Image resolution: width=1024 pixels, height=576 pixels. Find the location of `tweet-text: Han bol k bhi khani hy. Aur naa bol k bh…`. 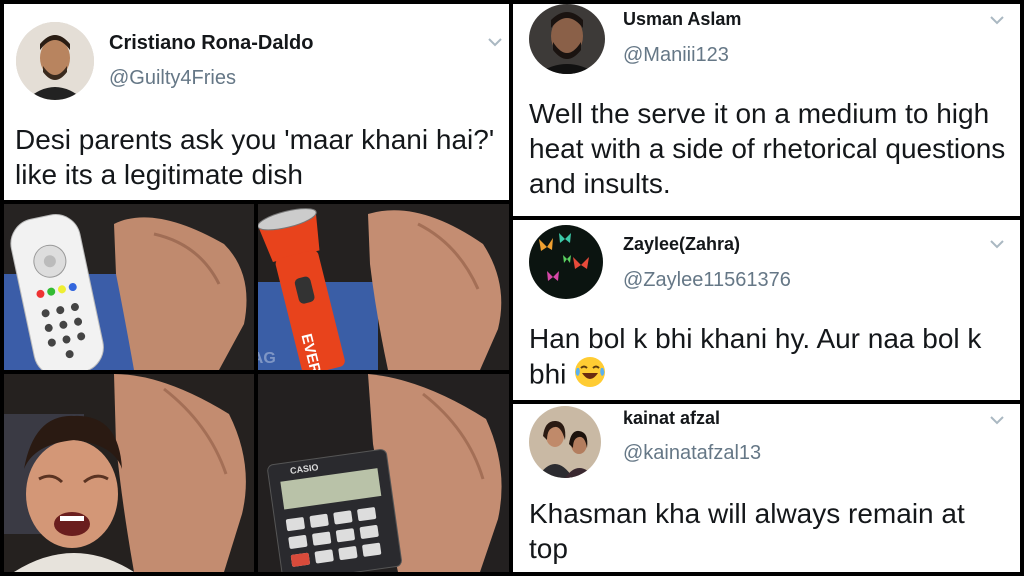

tweet-text: Han bol k bhi khani hy. Aur naa bol k bh… is located at coordinates (769, 358).